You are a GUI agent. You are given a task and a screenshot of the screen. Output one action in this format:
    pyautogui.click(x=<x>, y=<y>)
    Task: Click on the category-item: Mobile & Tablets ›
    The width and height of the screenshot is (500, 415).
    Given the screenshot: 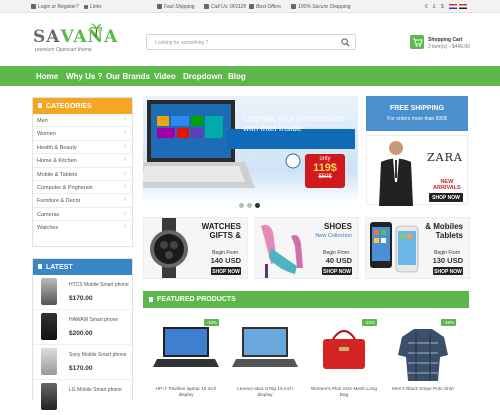 What is the action you would take?
    pyautogui.click(x=82, y=174)
    